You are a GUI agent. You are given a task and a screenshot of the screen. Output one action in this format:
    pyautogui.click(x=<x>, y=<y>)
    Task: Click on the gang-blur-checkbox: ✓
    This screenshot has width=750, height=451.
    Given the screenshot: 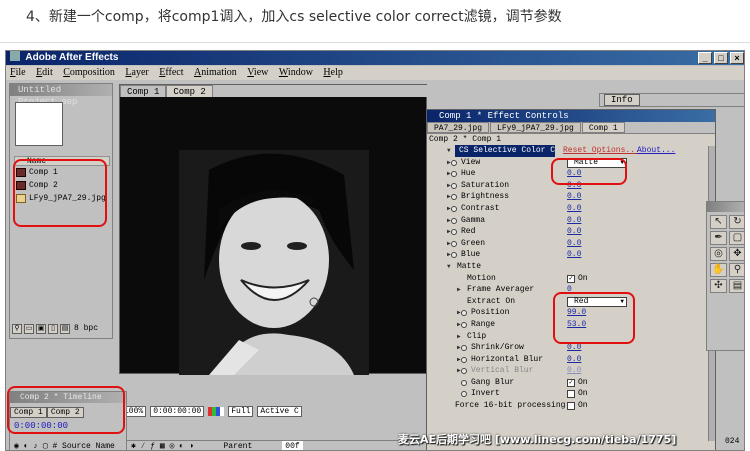 What is the action you would take?
    pyautogui.click(x=571, y=382)
    